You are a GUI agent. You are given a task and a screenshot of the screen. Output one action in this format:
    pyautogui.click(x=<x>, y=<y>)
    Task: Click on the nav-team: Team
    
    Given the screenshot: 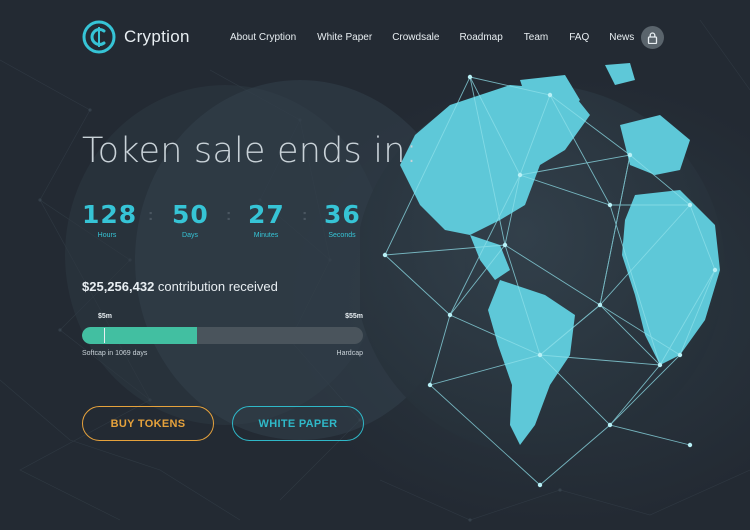 What is the action you would take?
    pyautogui.click(x=536, y=37)
    